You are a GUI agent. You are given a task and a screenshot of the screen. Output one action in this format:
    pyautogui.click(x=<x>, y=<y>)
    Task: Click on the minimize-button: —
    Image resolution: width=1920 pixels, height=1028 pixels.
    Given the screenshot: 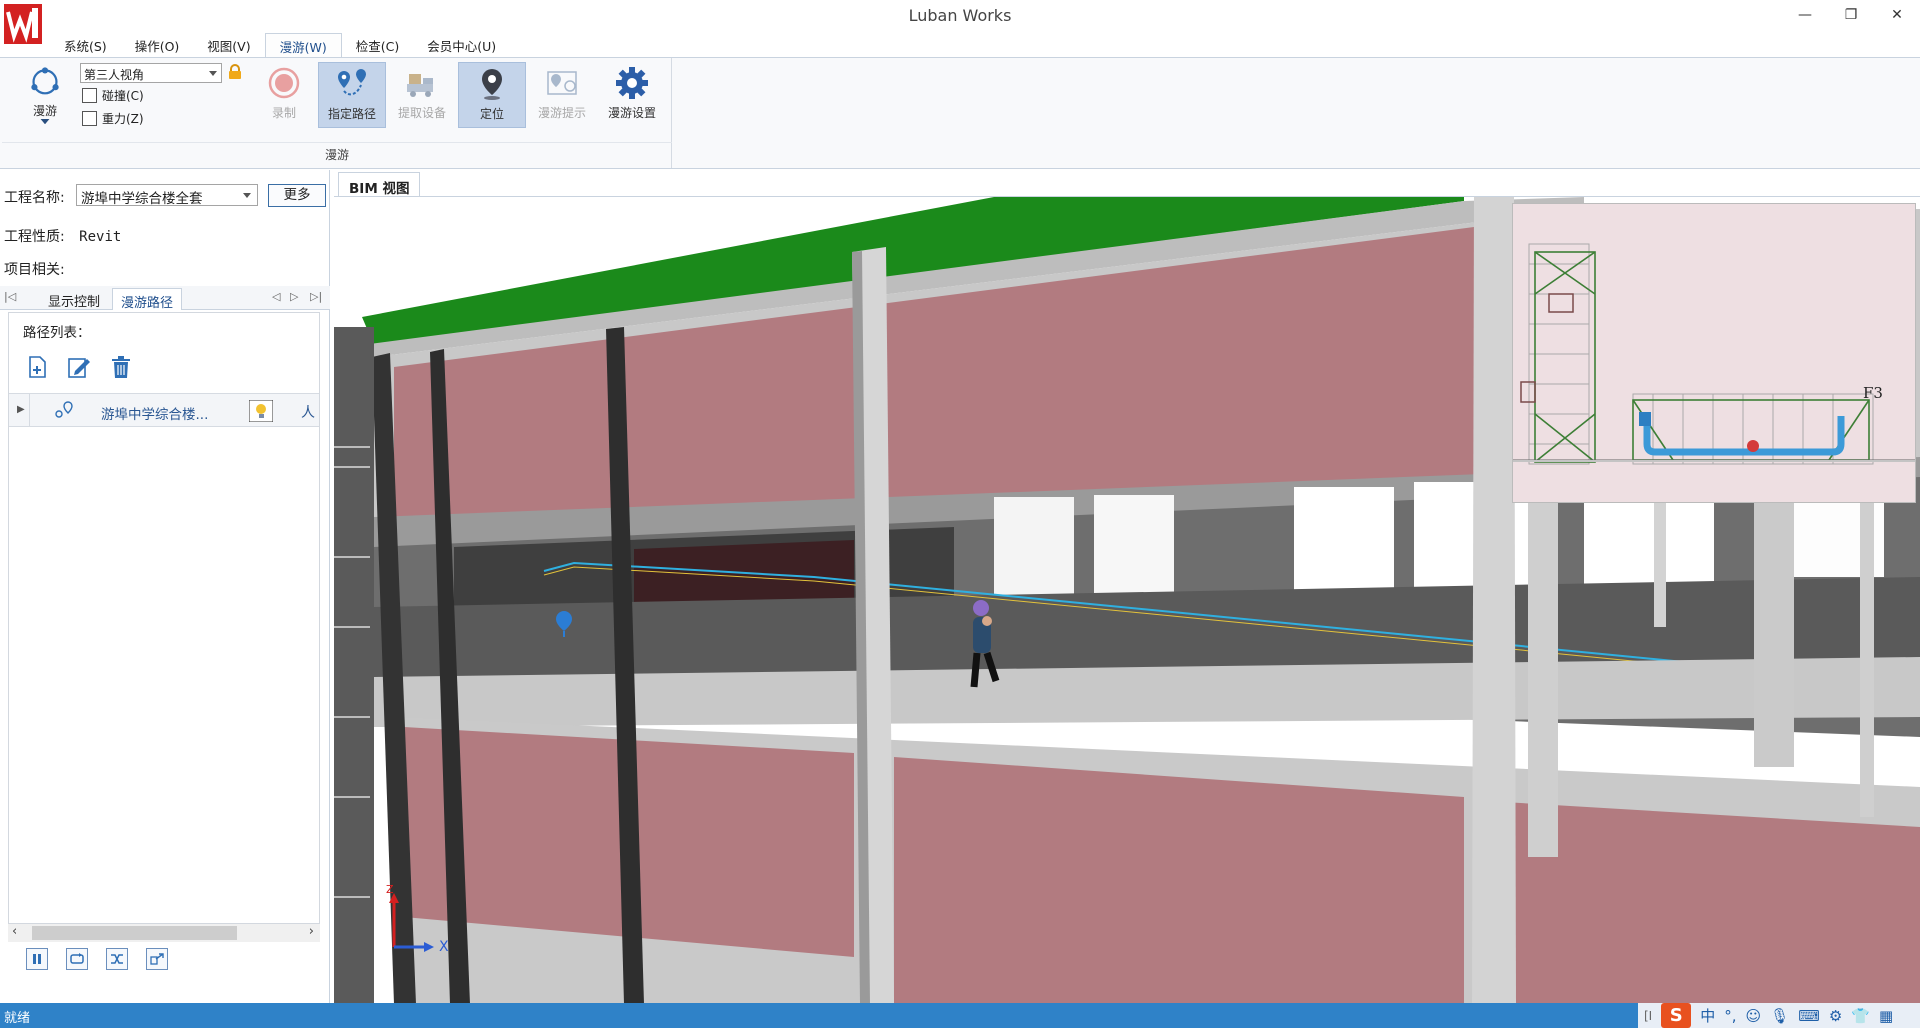 What is the action you would take?
    pyautogui.click(x=1805, y=15)
    